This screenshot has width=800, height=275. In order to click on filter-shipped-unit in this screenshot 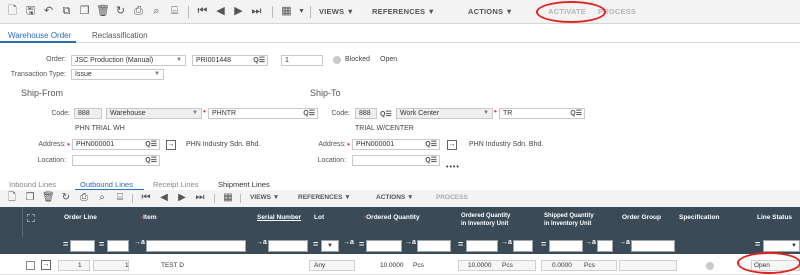, I will do `click(605, 246)`.